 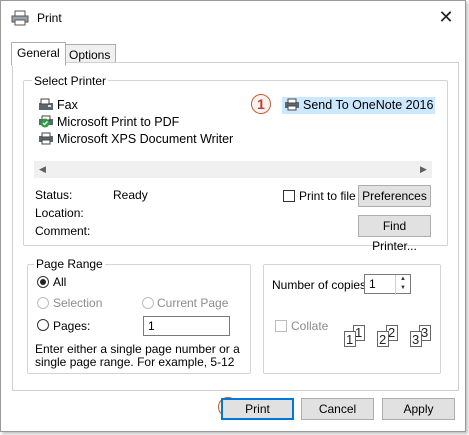 I want to click on spin-down-icon: ▼, so click(x=403, y=288).